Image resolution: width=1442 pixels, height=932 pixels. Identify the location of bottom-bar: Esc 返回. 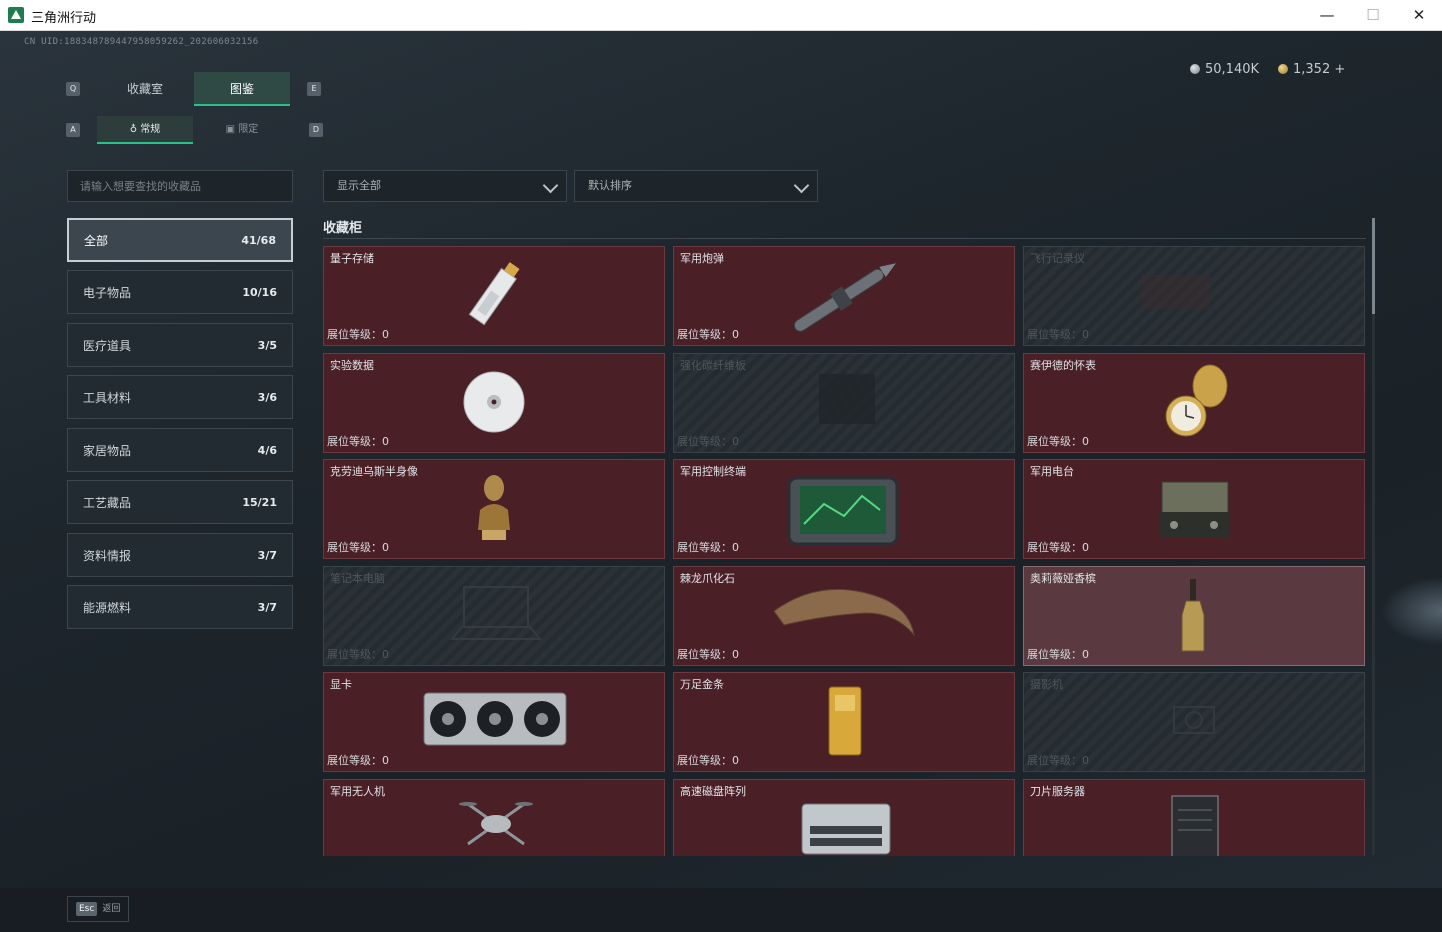
(721, 910).